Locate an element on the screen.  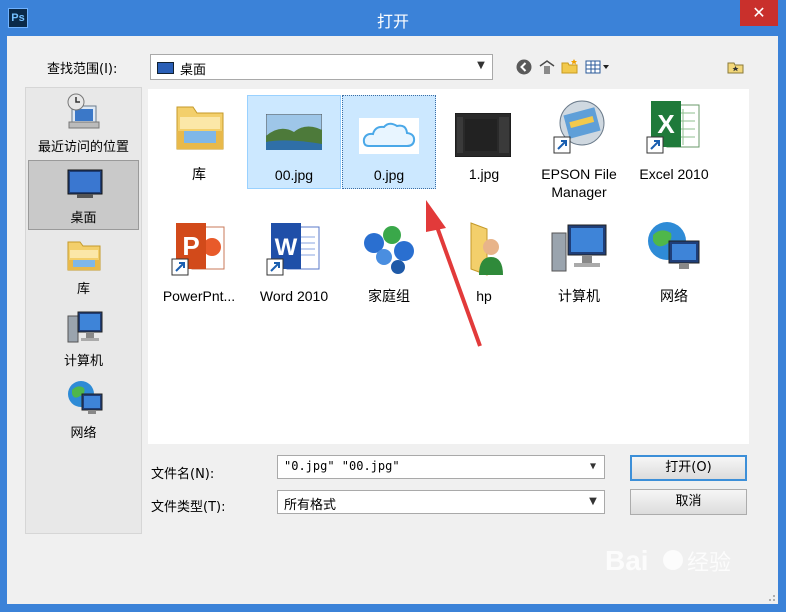
filetype-value: 所有格式 is located at coordinates (310, 505).